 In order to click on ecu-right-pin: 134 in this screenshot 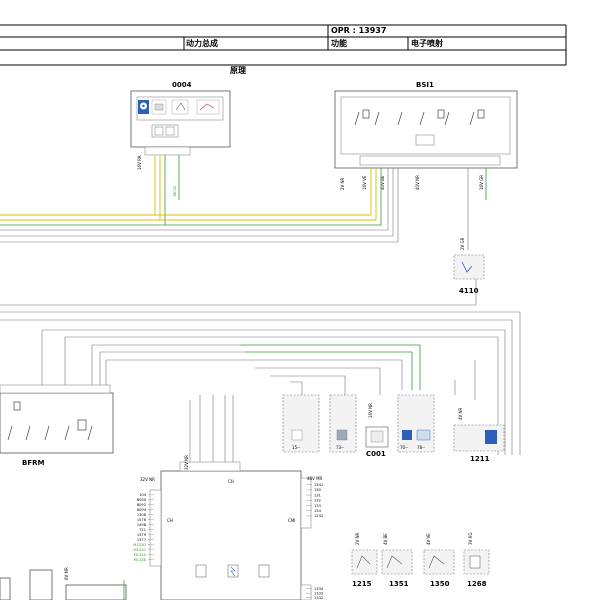, I will do `click(318, 511)`.